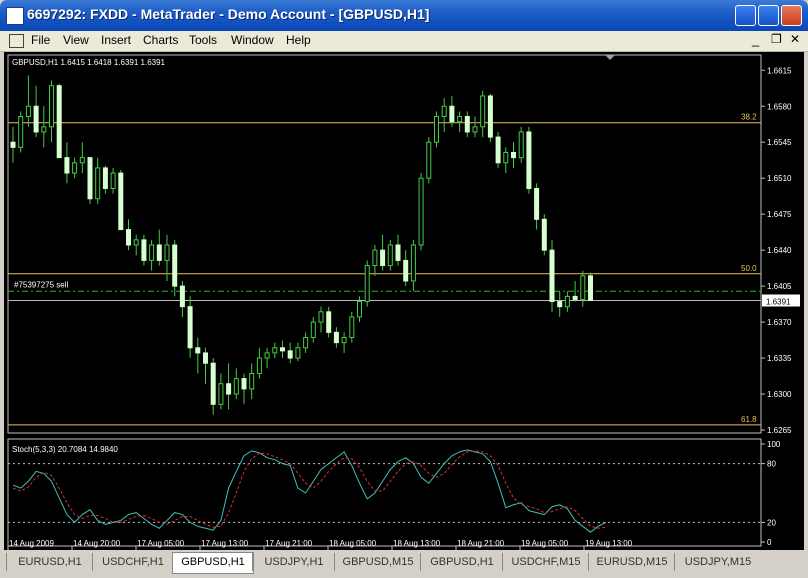 Image resolution: width=808 pixels, height=578 pixels. What do you see at coordinates (631, 562) in the screenshot?
I see `chart-tab: EURUSD,M15` at bounding box center [631, 562].